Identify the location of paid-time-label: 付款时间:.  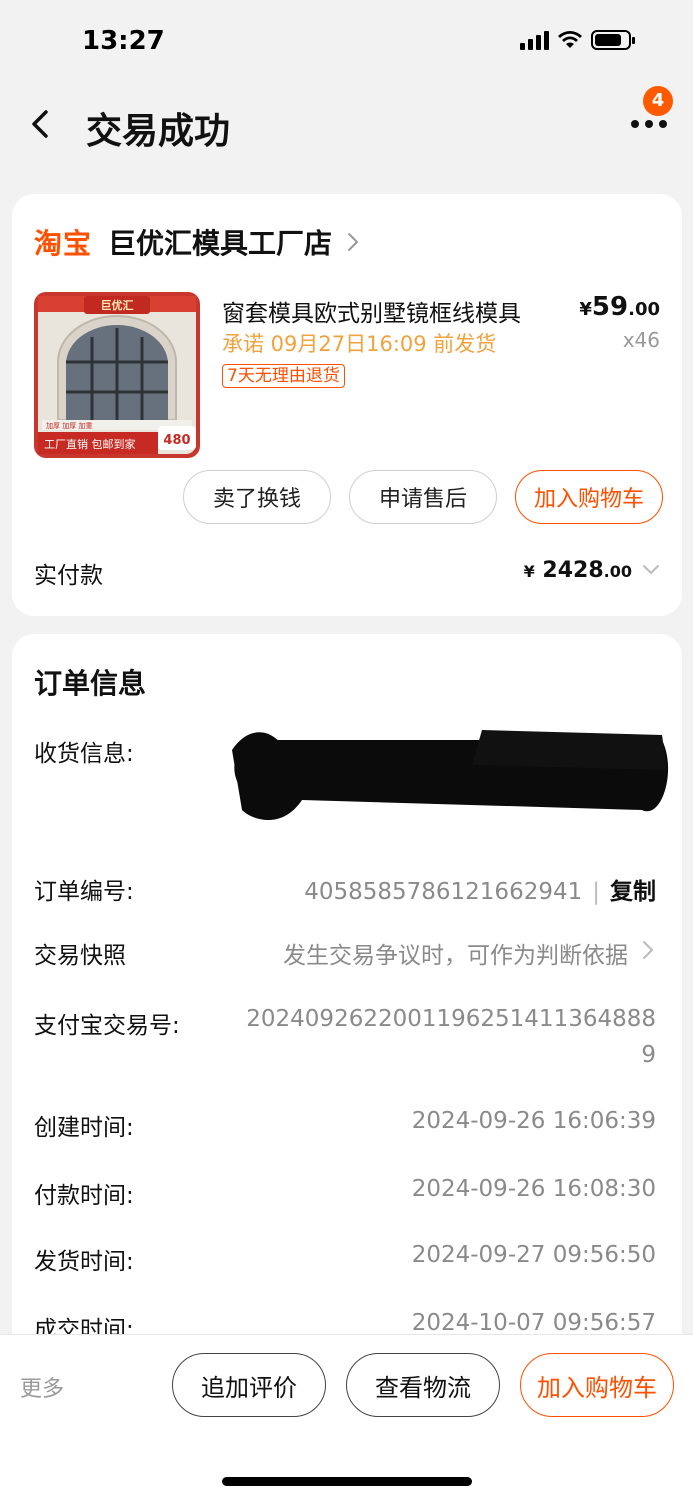
(84, 1196).